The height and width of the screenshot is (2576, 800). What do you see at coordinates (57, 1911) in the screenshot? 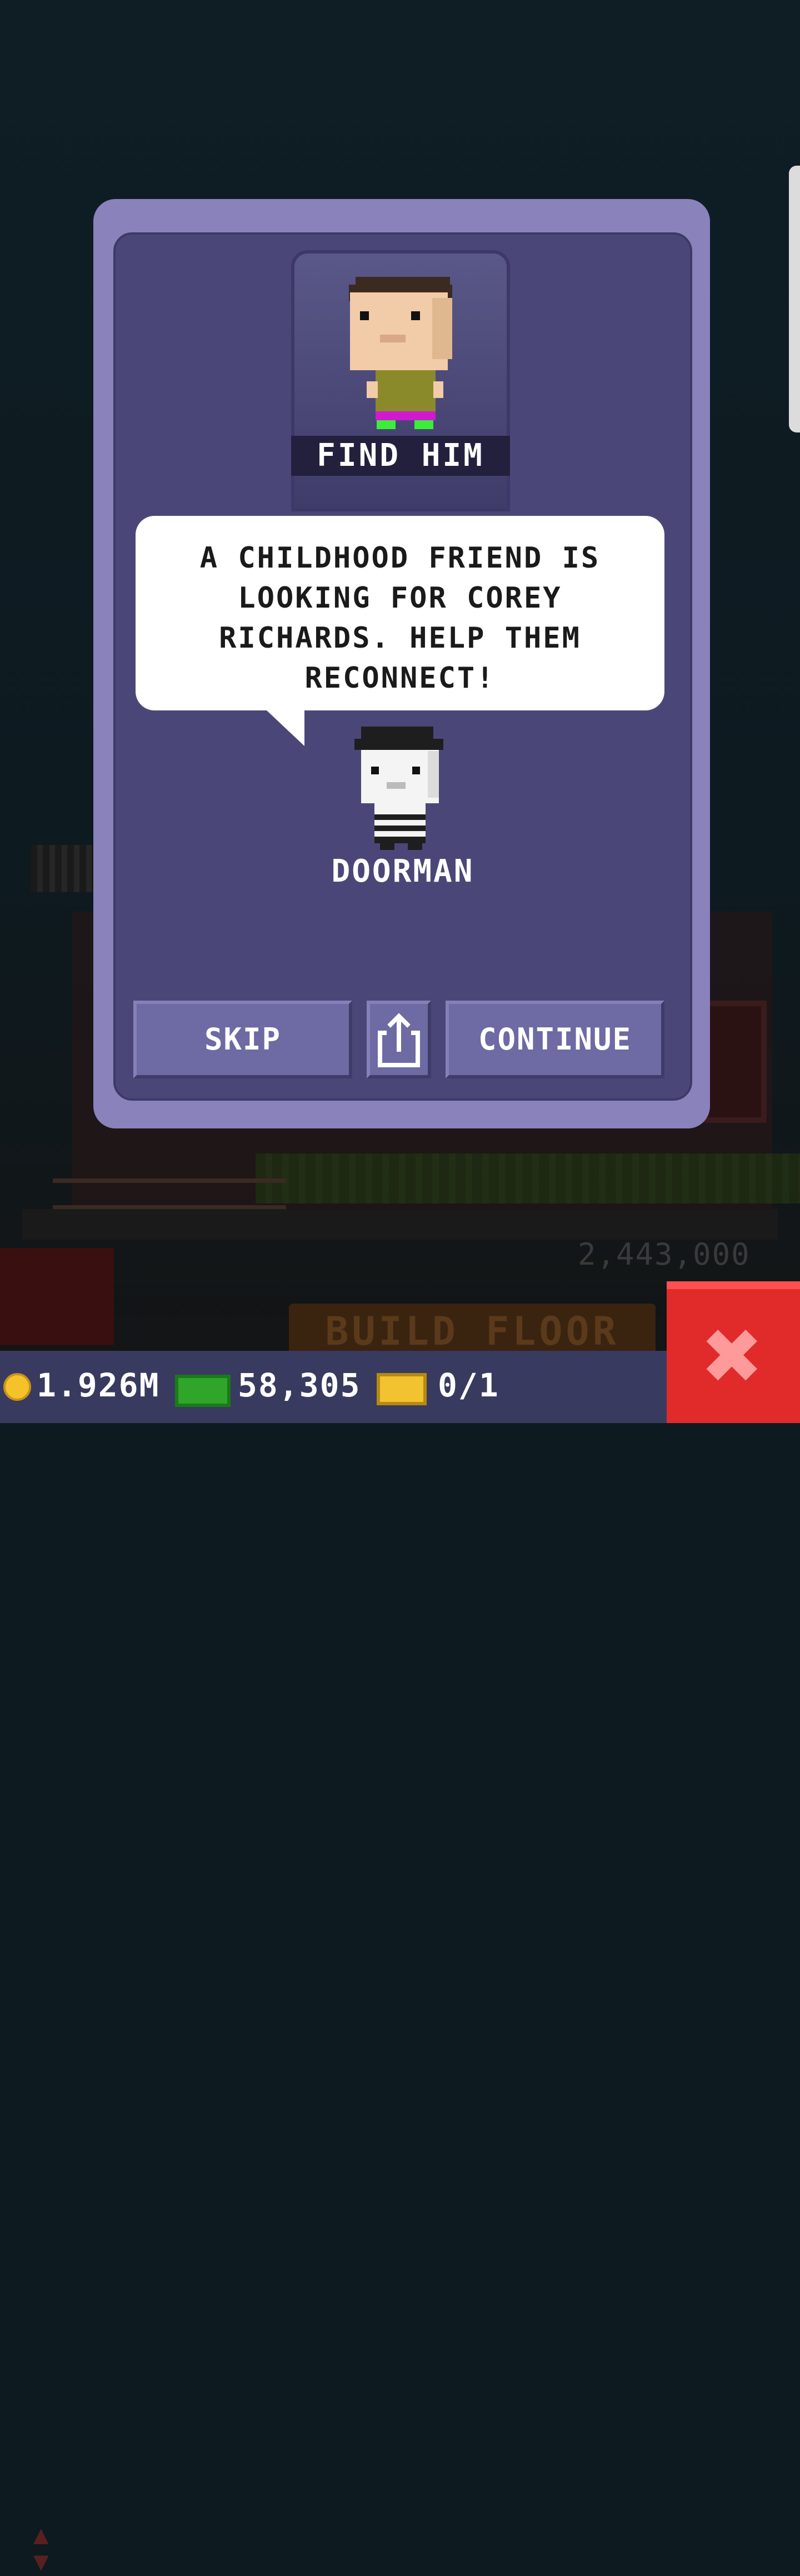
I see `elevator-button: ▲ ▼` at bounding box center [57, 1911].